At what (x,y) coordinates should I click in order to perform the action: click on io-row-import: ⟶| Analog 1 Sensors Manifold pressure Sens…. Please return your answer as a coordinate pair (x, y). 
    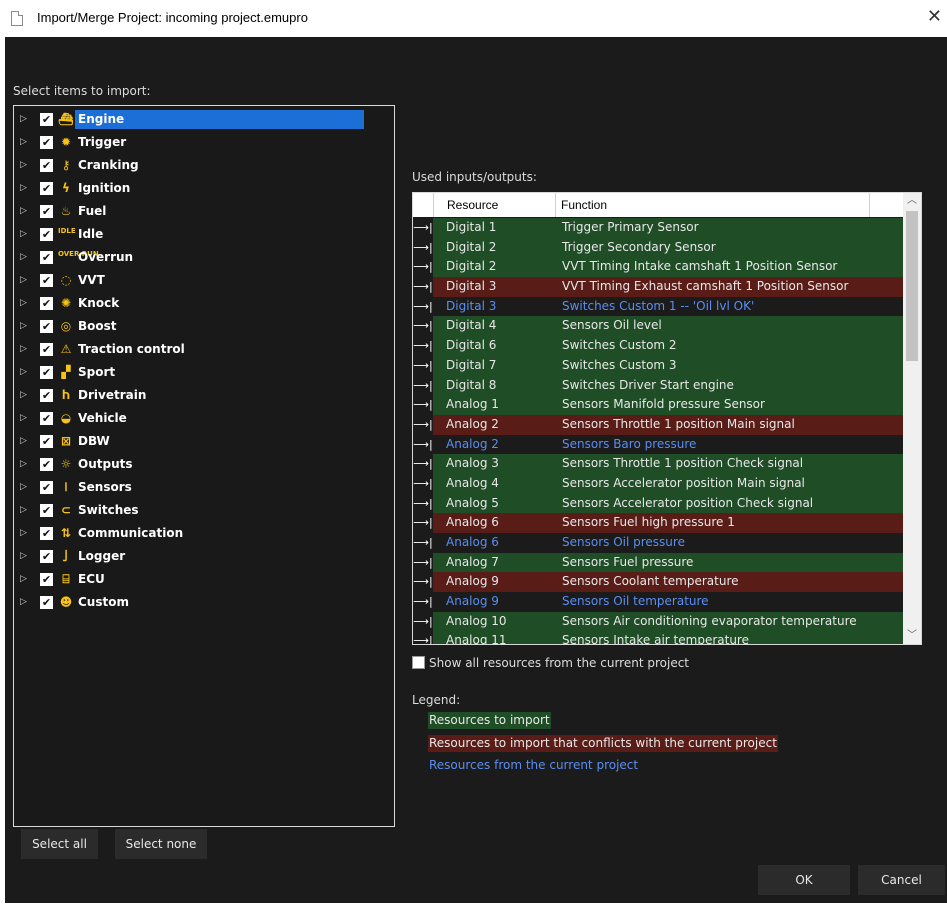
    Looking at the image, I should click on (658, 405).